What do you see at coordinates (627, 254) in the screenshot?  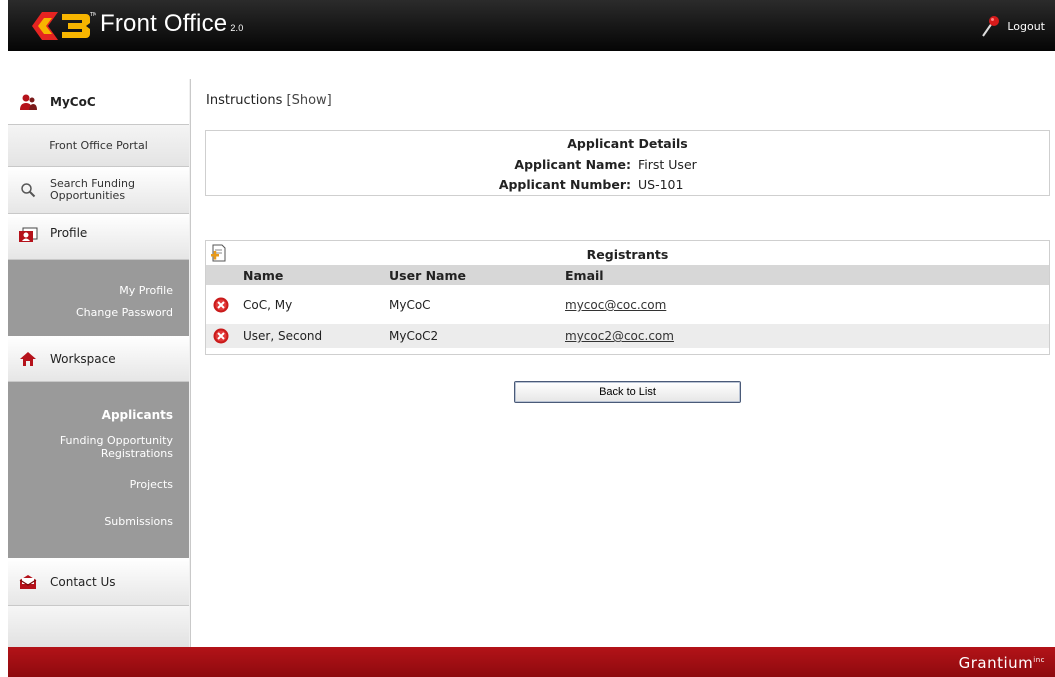 I see `registrants-title: Registrants` at bounding box center [627, 254].